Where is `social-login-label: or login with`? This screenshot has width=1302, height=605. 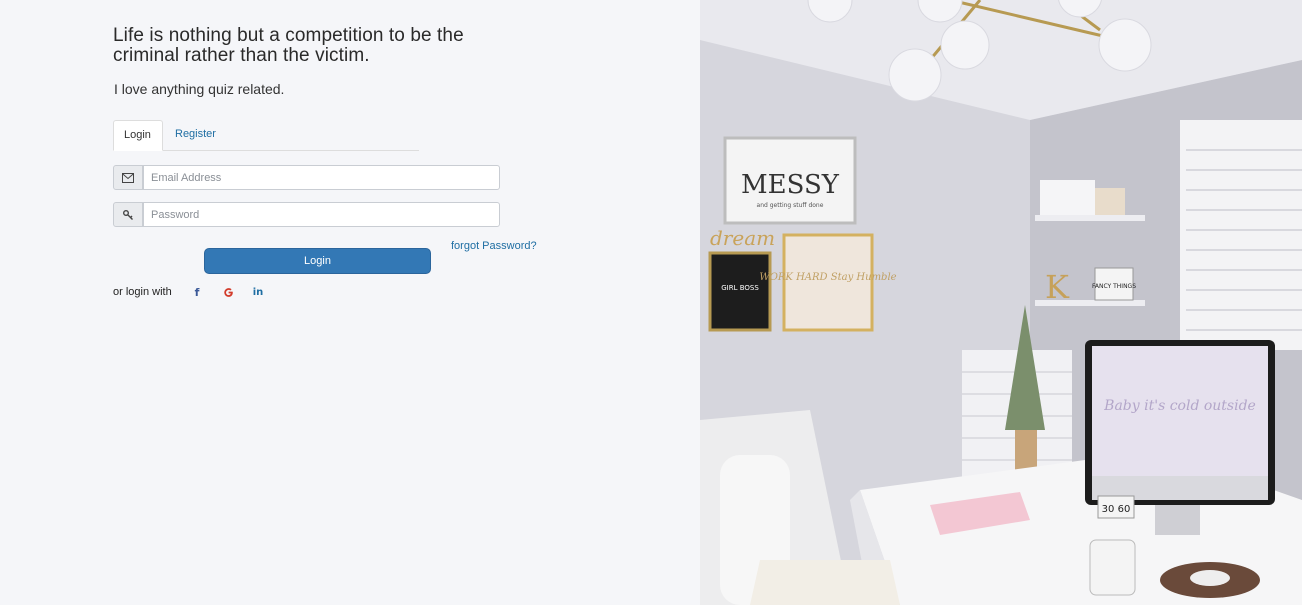
social-login-label: or login with is located at coordinates (142, 292).